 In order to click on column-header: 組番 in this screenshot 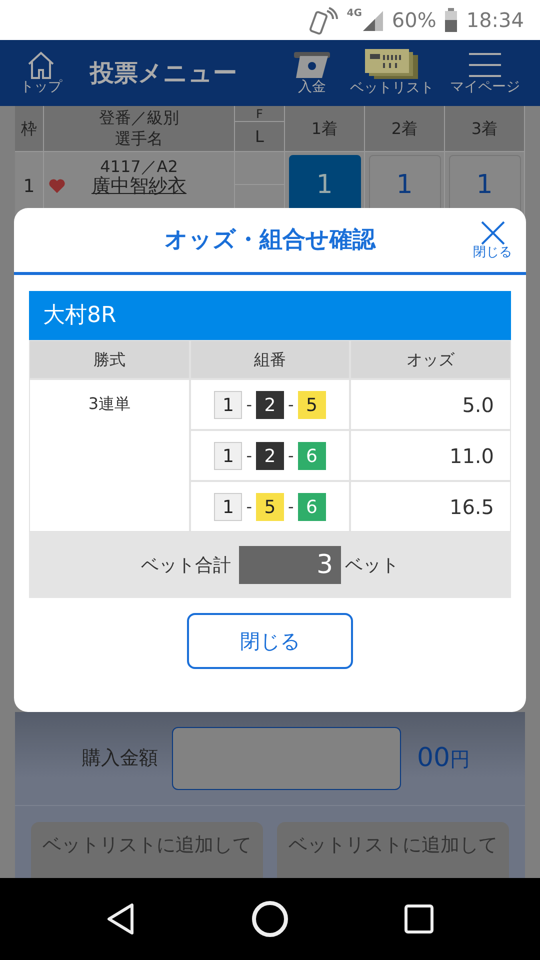, I will do `click(270, 359)`.